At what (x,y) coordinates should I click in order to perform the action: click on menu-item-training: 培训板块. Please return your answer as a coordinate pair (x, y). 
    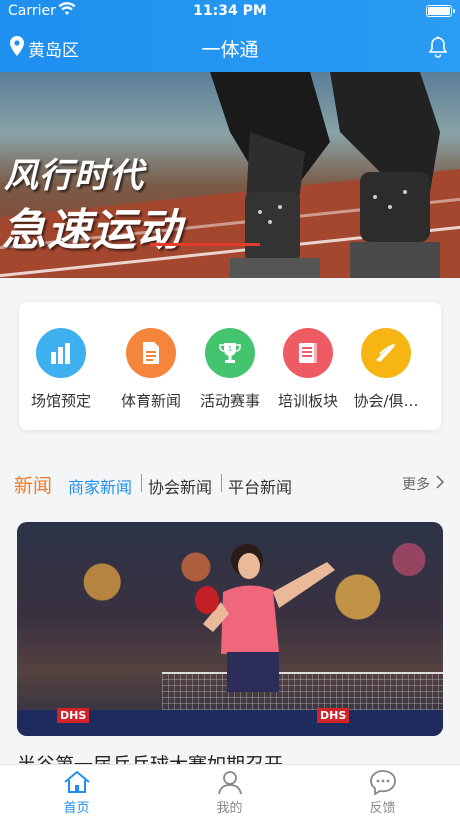
    Looking at the image, I should click on (308, 369).